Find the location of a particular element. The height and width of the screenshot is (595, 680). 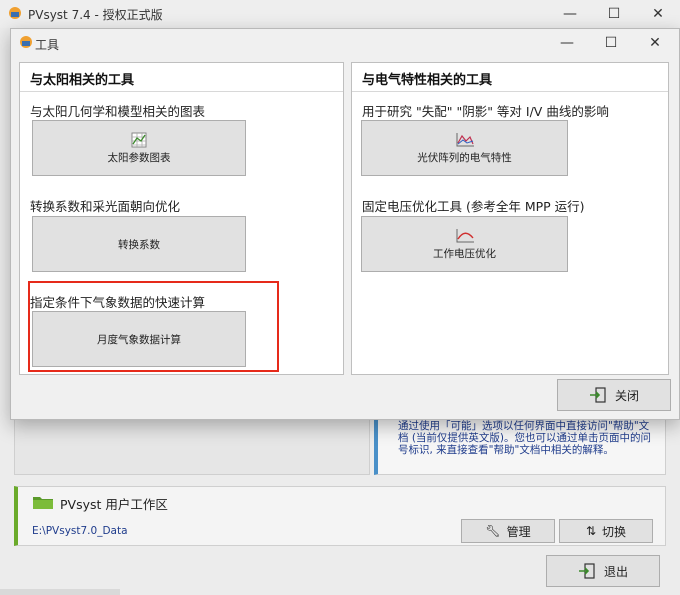

wrench-icon: 🔧︎ is located at coordinates (493, 531).